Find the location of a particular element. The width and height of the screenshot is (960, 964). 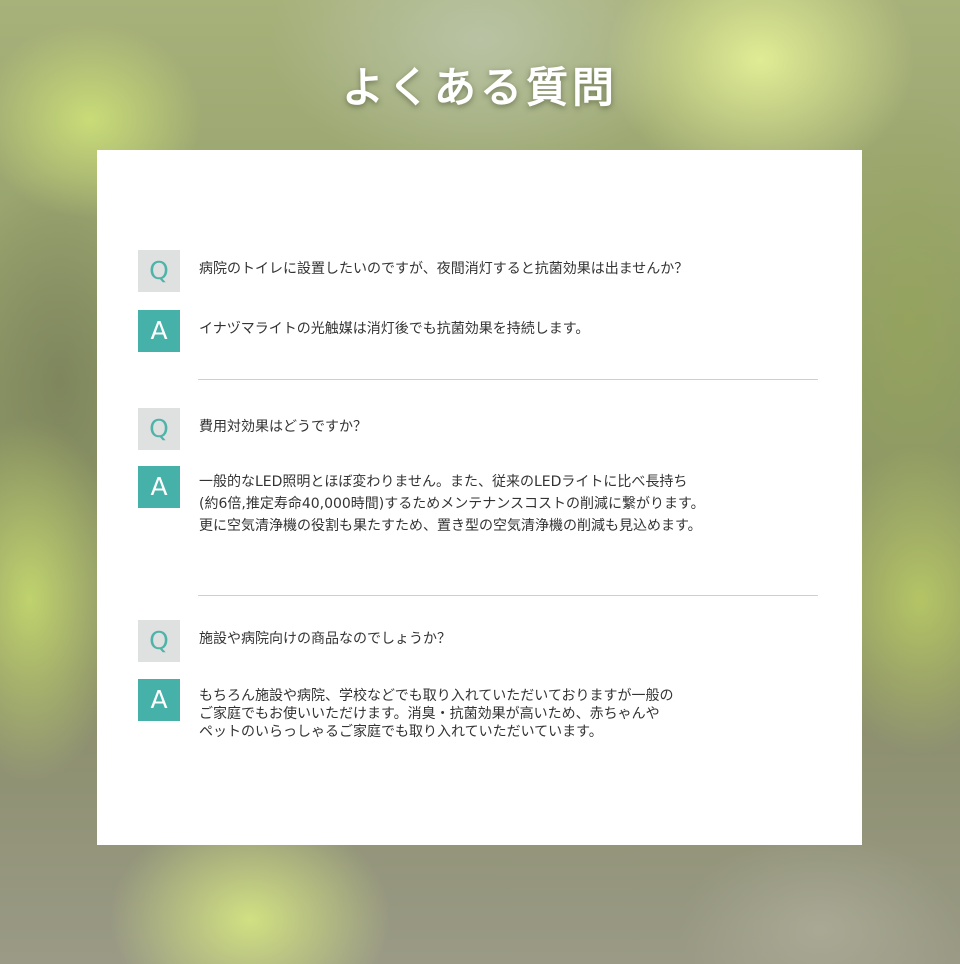

page-title: よくある質問 is located at coordinates (479, 87).